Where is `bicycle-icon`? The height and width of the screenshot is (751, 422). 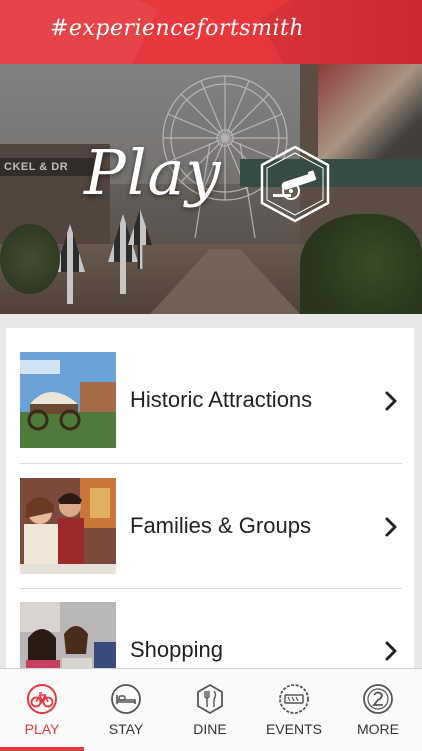
bicycle-icon is located at coordinates (42, 699).